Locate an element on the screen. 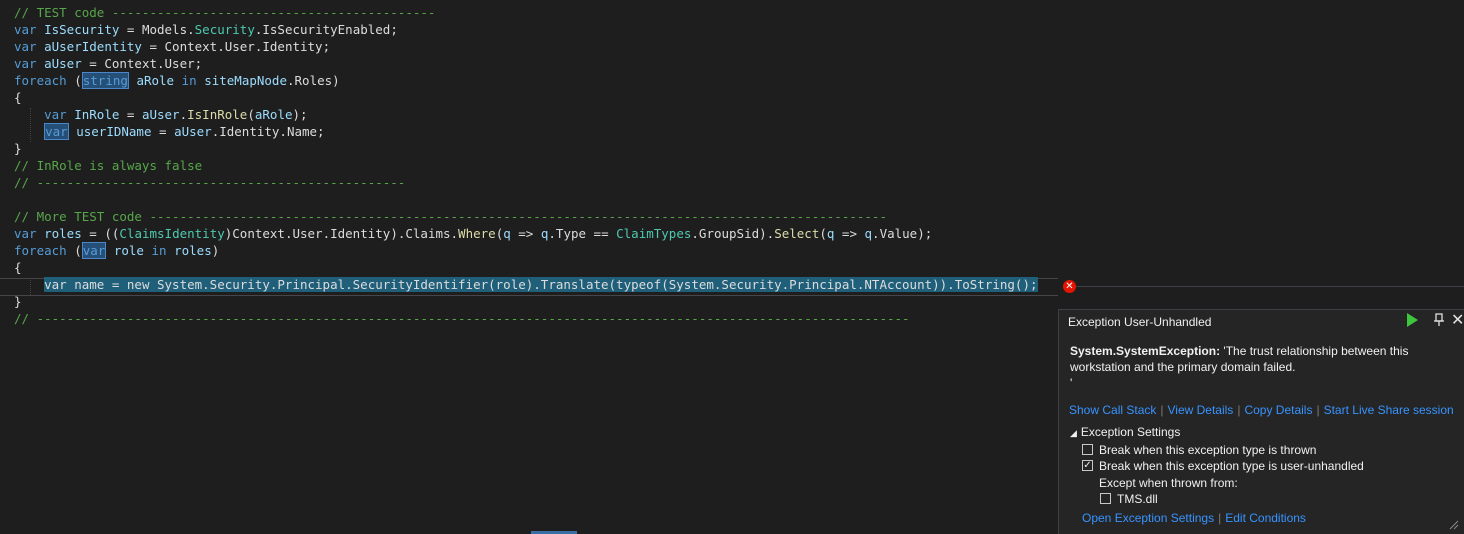 The image size is (1464, 534). code-token: Where is located at coordinates (477, 233).